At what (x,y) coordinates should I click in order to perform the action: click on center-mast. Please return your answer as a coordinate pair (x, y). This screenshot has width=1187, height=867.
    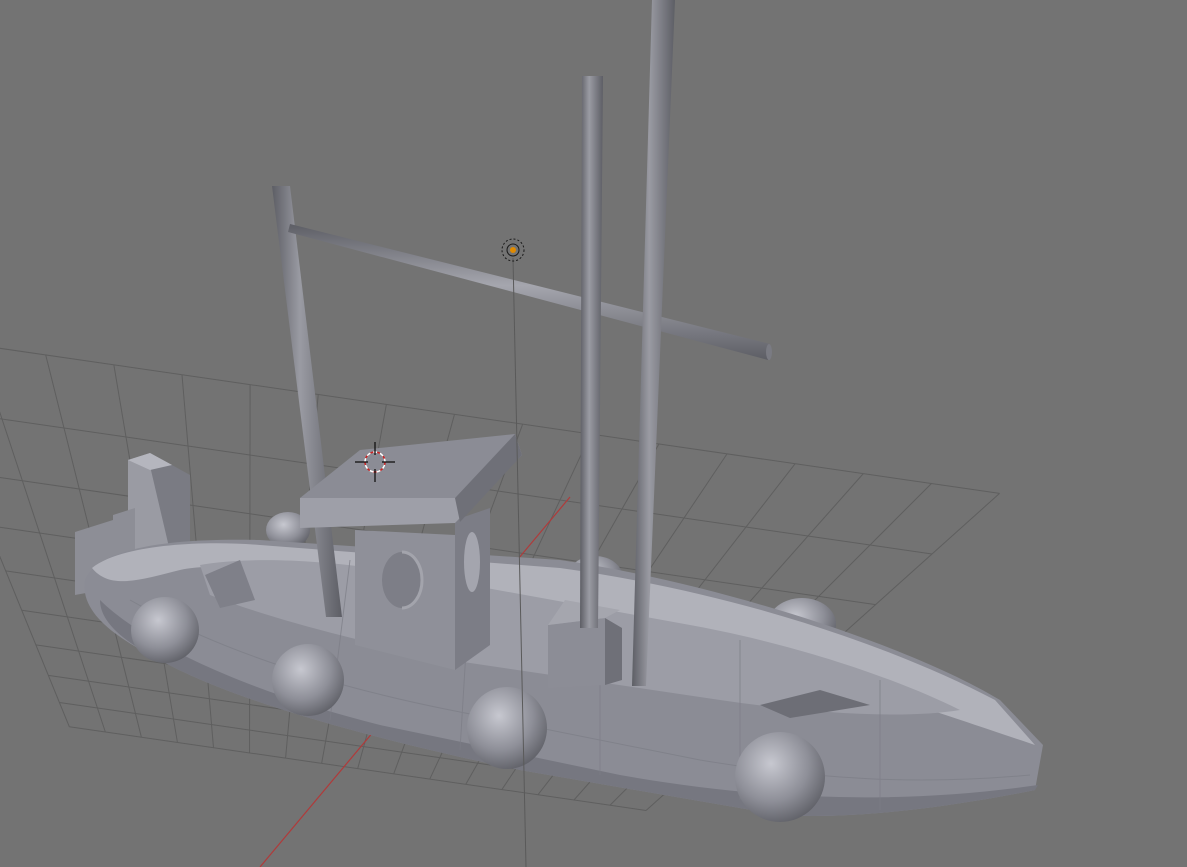
    Looking at the image, I should click on (591, 352).